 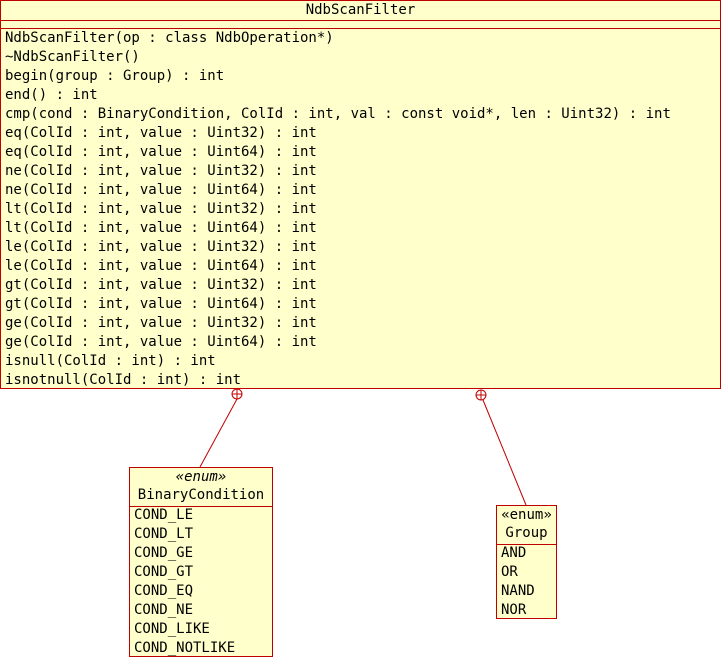 What do you see at coordinates (161, 247) in the screenshot?
I see `operation-row: le(ColId : int, value : Uint32) : int` at bounding box center [161, 247].